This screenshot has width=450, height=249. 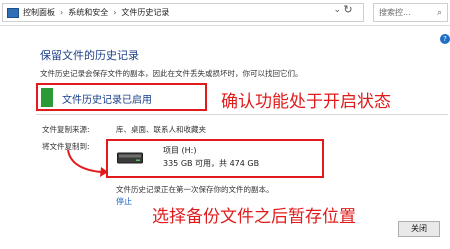 I want to click on stop-link: 停止, so click(x=124, y=201).